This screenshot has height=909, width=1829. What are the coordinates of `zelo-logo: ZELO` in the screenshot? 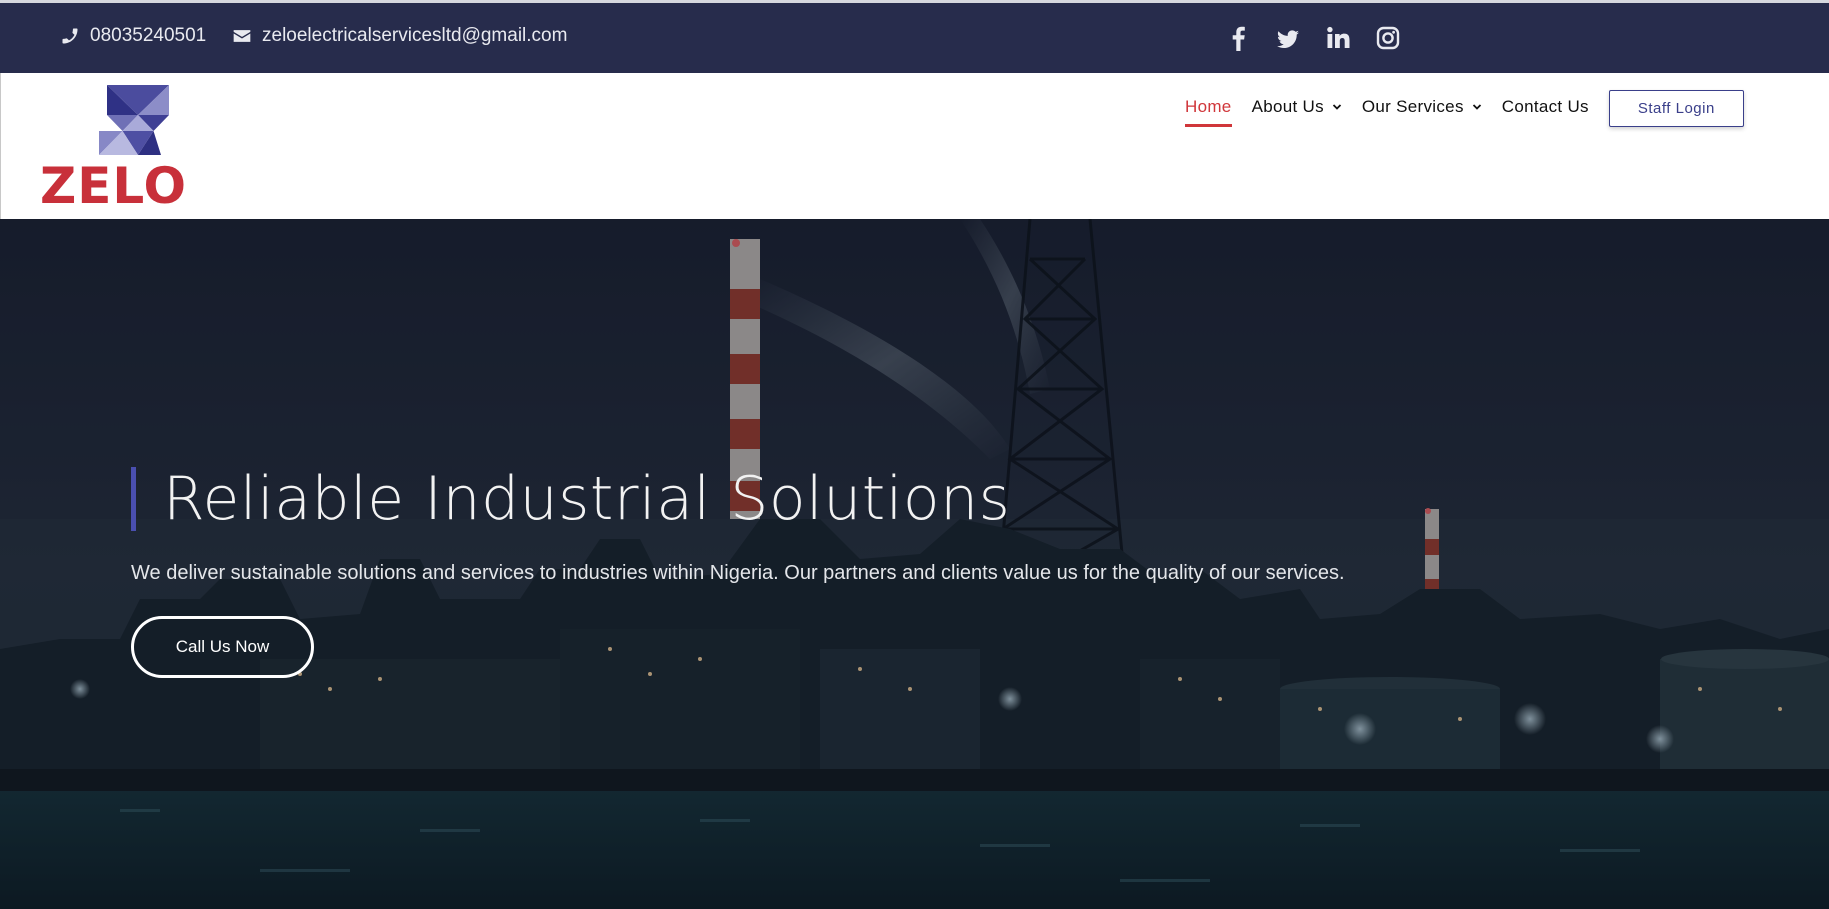 It's located at (133, 150).